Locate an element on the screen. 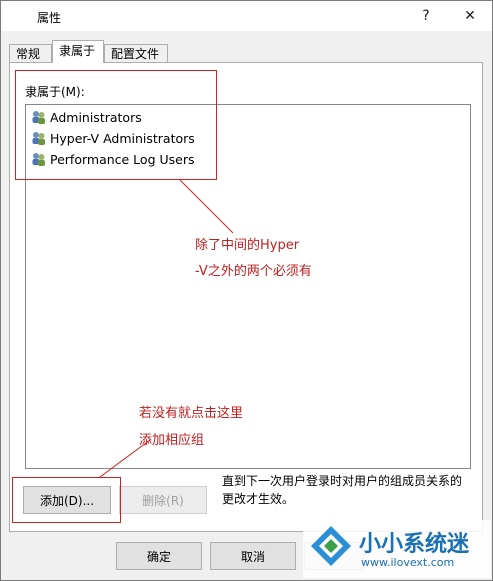 The image size is (493, 581). tab-member-of: 隶属于 is located at coordinates (78, 51).